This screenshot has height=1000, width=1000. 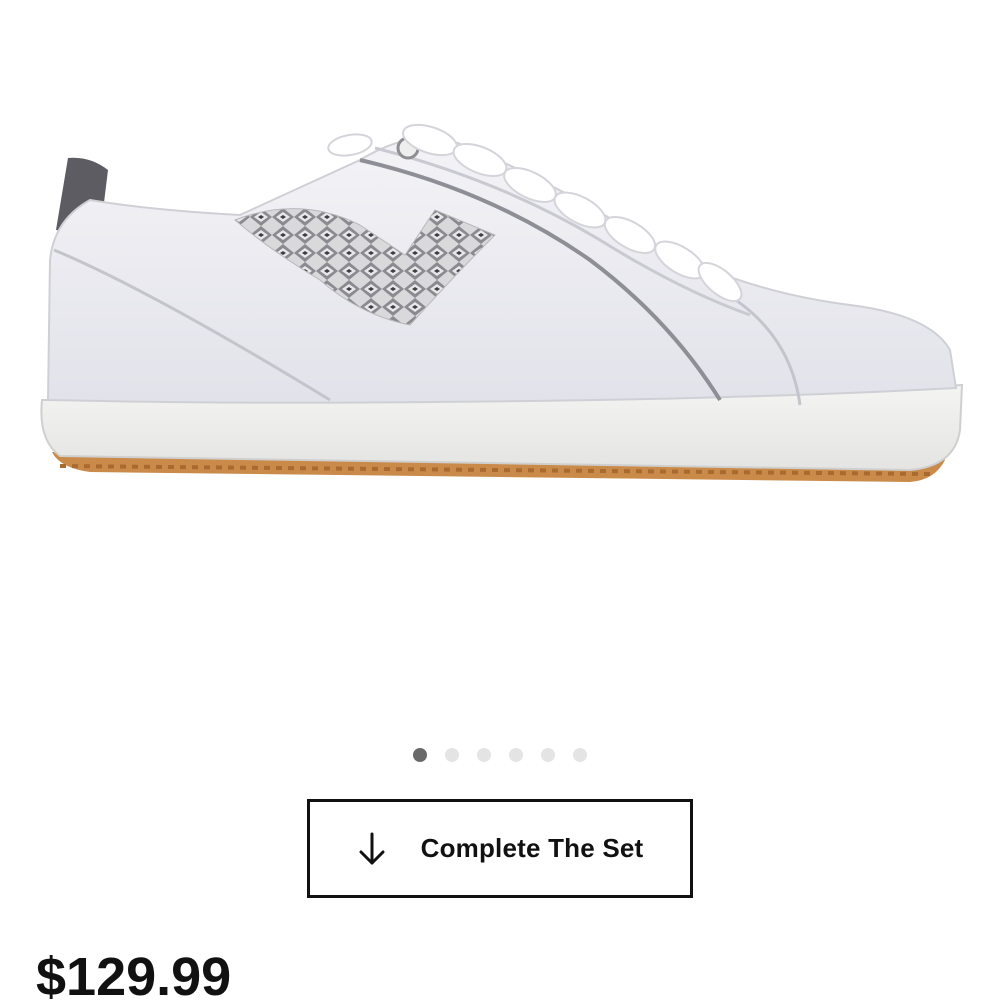 I want to click on carousel-dots, so click(x=500, y=755).